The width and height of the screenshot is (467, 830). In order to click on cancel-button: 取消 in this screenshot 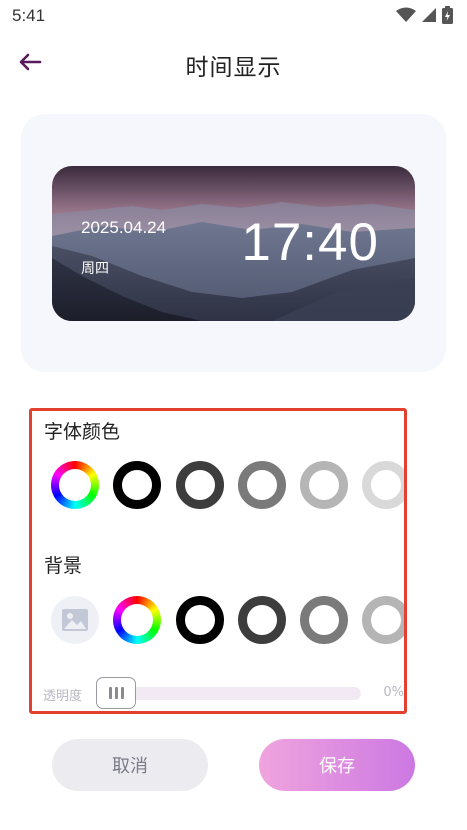, I will do `click(130, 765)`.